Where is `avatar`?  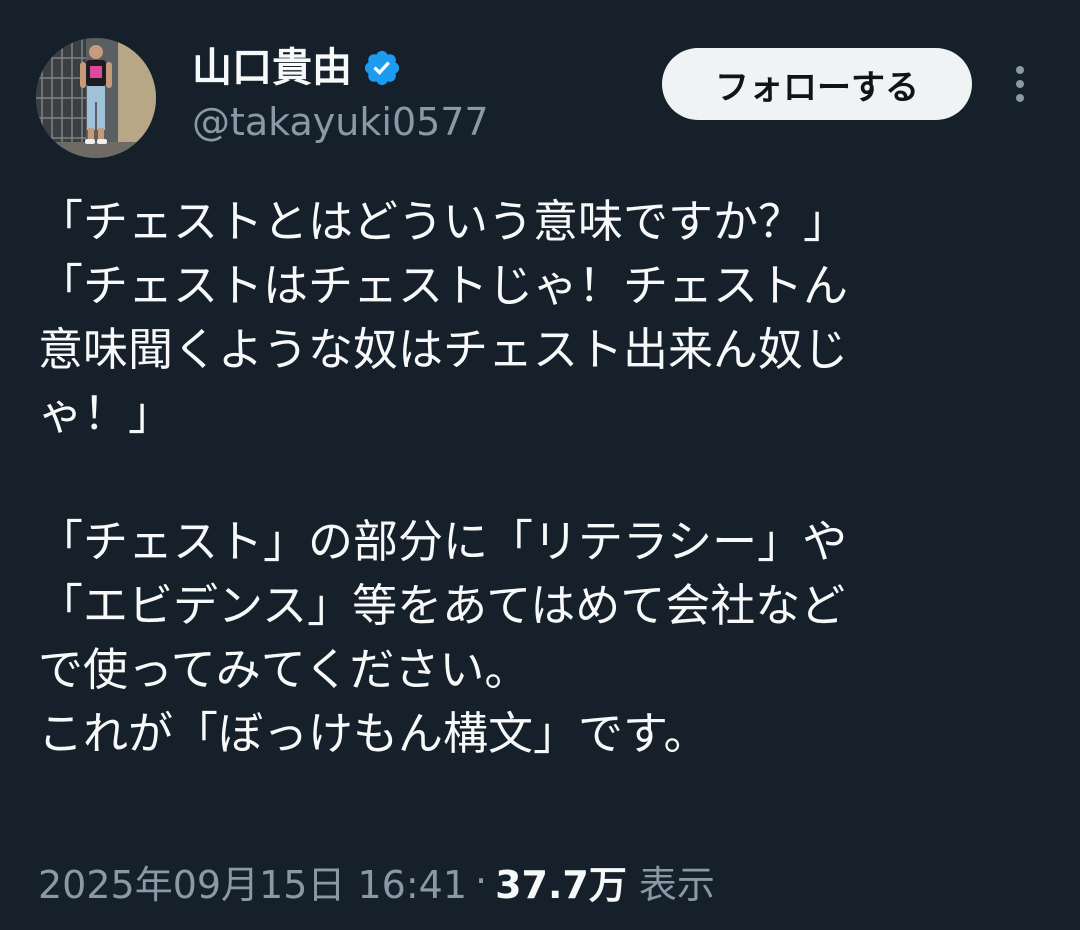 avatar is located at coordinates (96, 98).